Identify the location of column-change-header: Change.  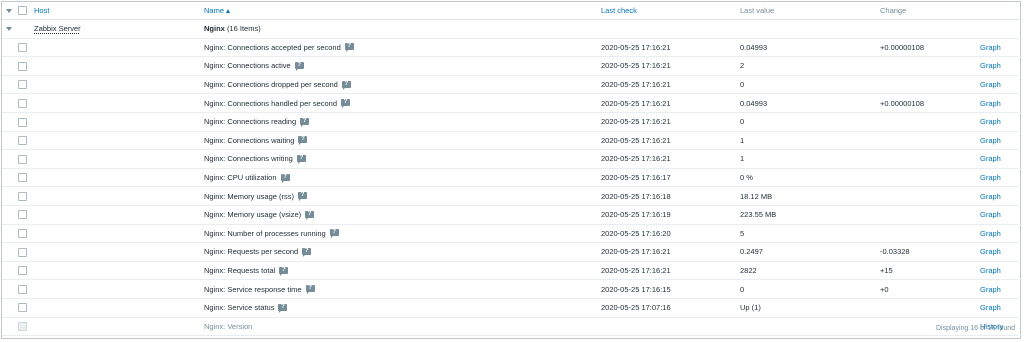
(893, 10).